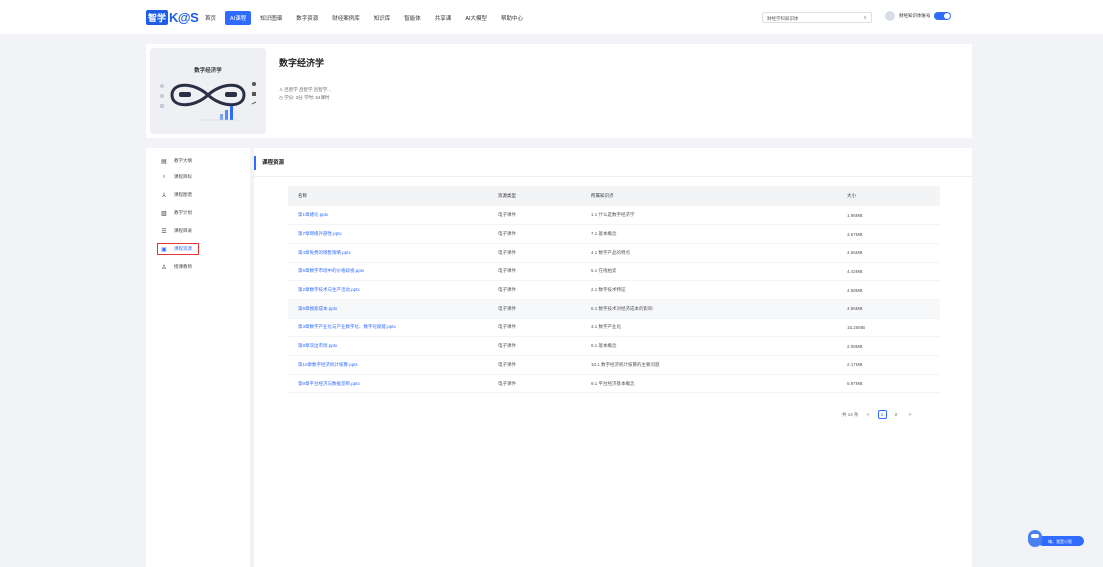 The width and height of the screenshot is (1103, 567). Describe the element at coordinates (388, 328) in the screenshot. I see `resource-link: 第3章数字产业化与产业数字化、数字化赋能.pptx` at that location.